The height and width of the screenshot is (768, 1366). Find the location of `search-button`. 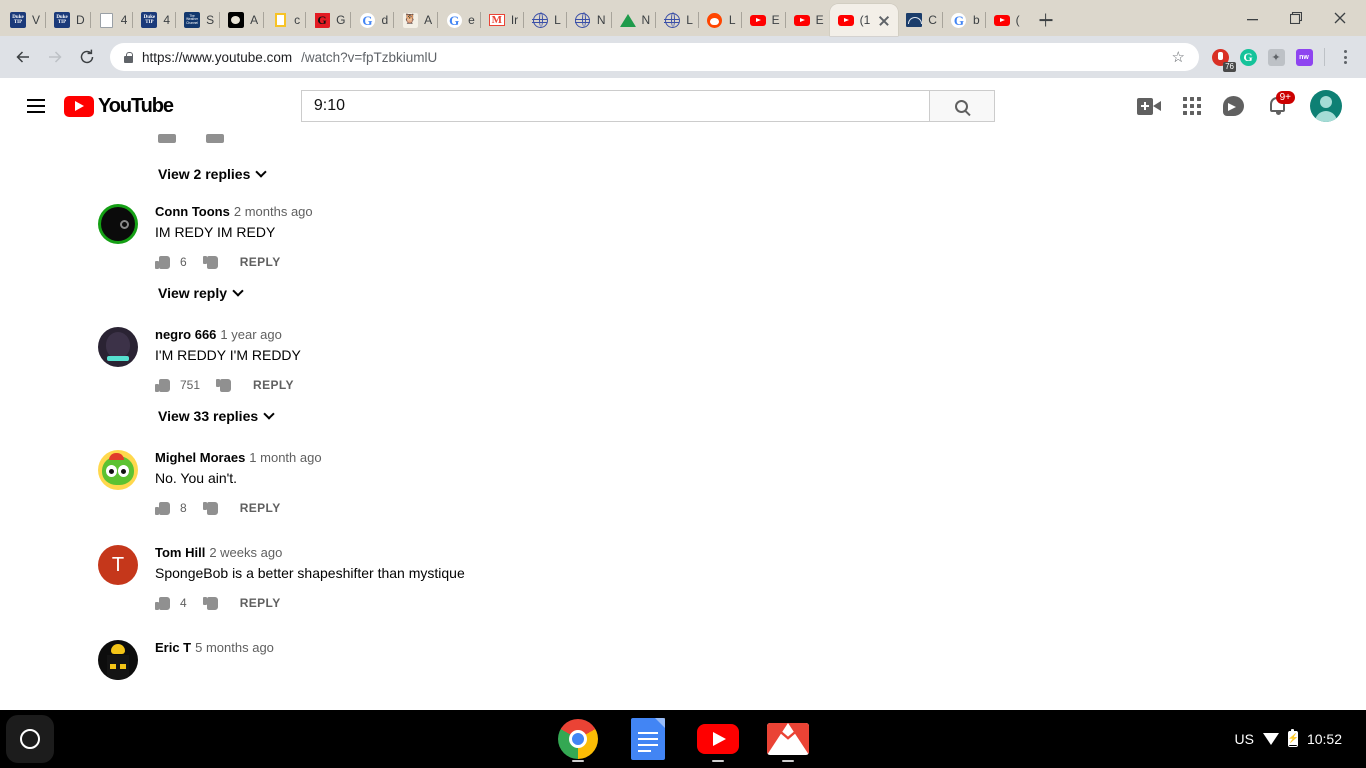

search-button is located at coordinates (961, 106).